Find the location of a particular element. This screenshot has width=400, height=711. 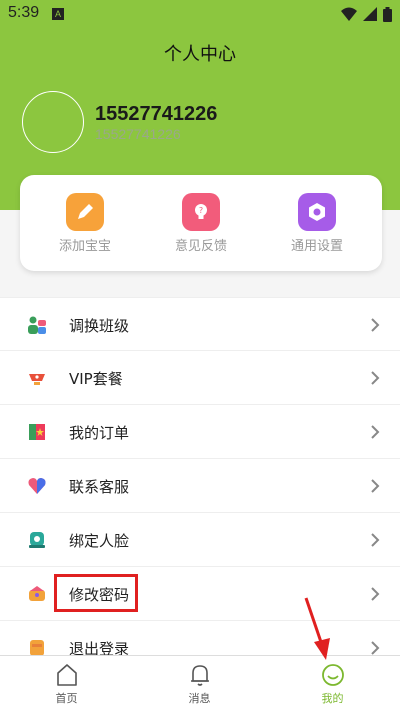

bell-icon is located at coordinates (200, 675).